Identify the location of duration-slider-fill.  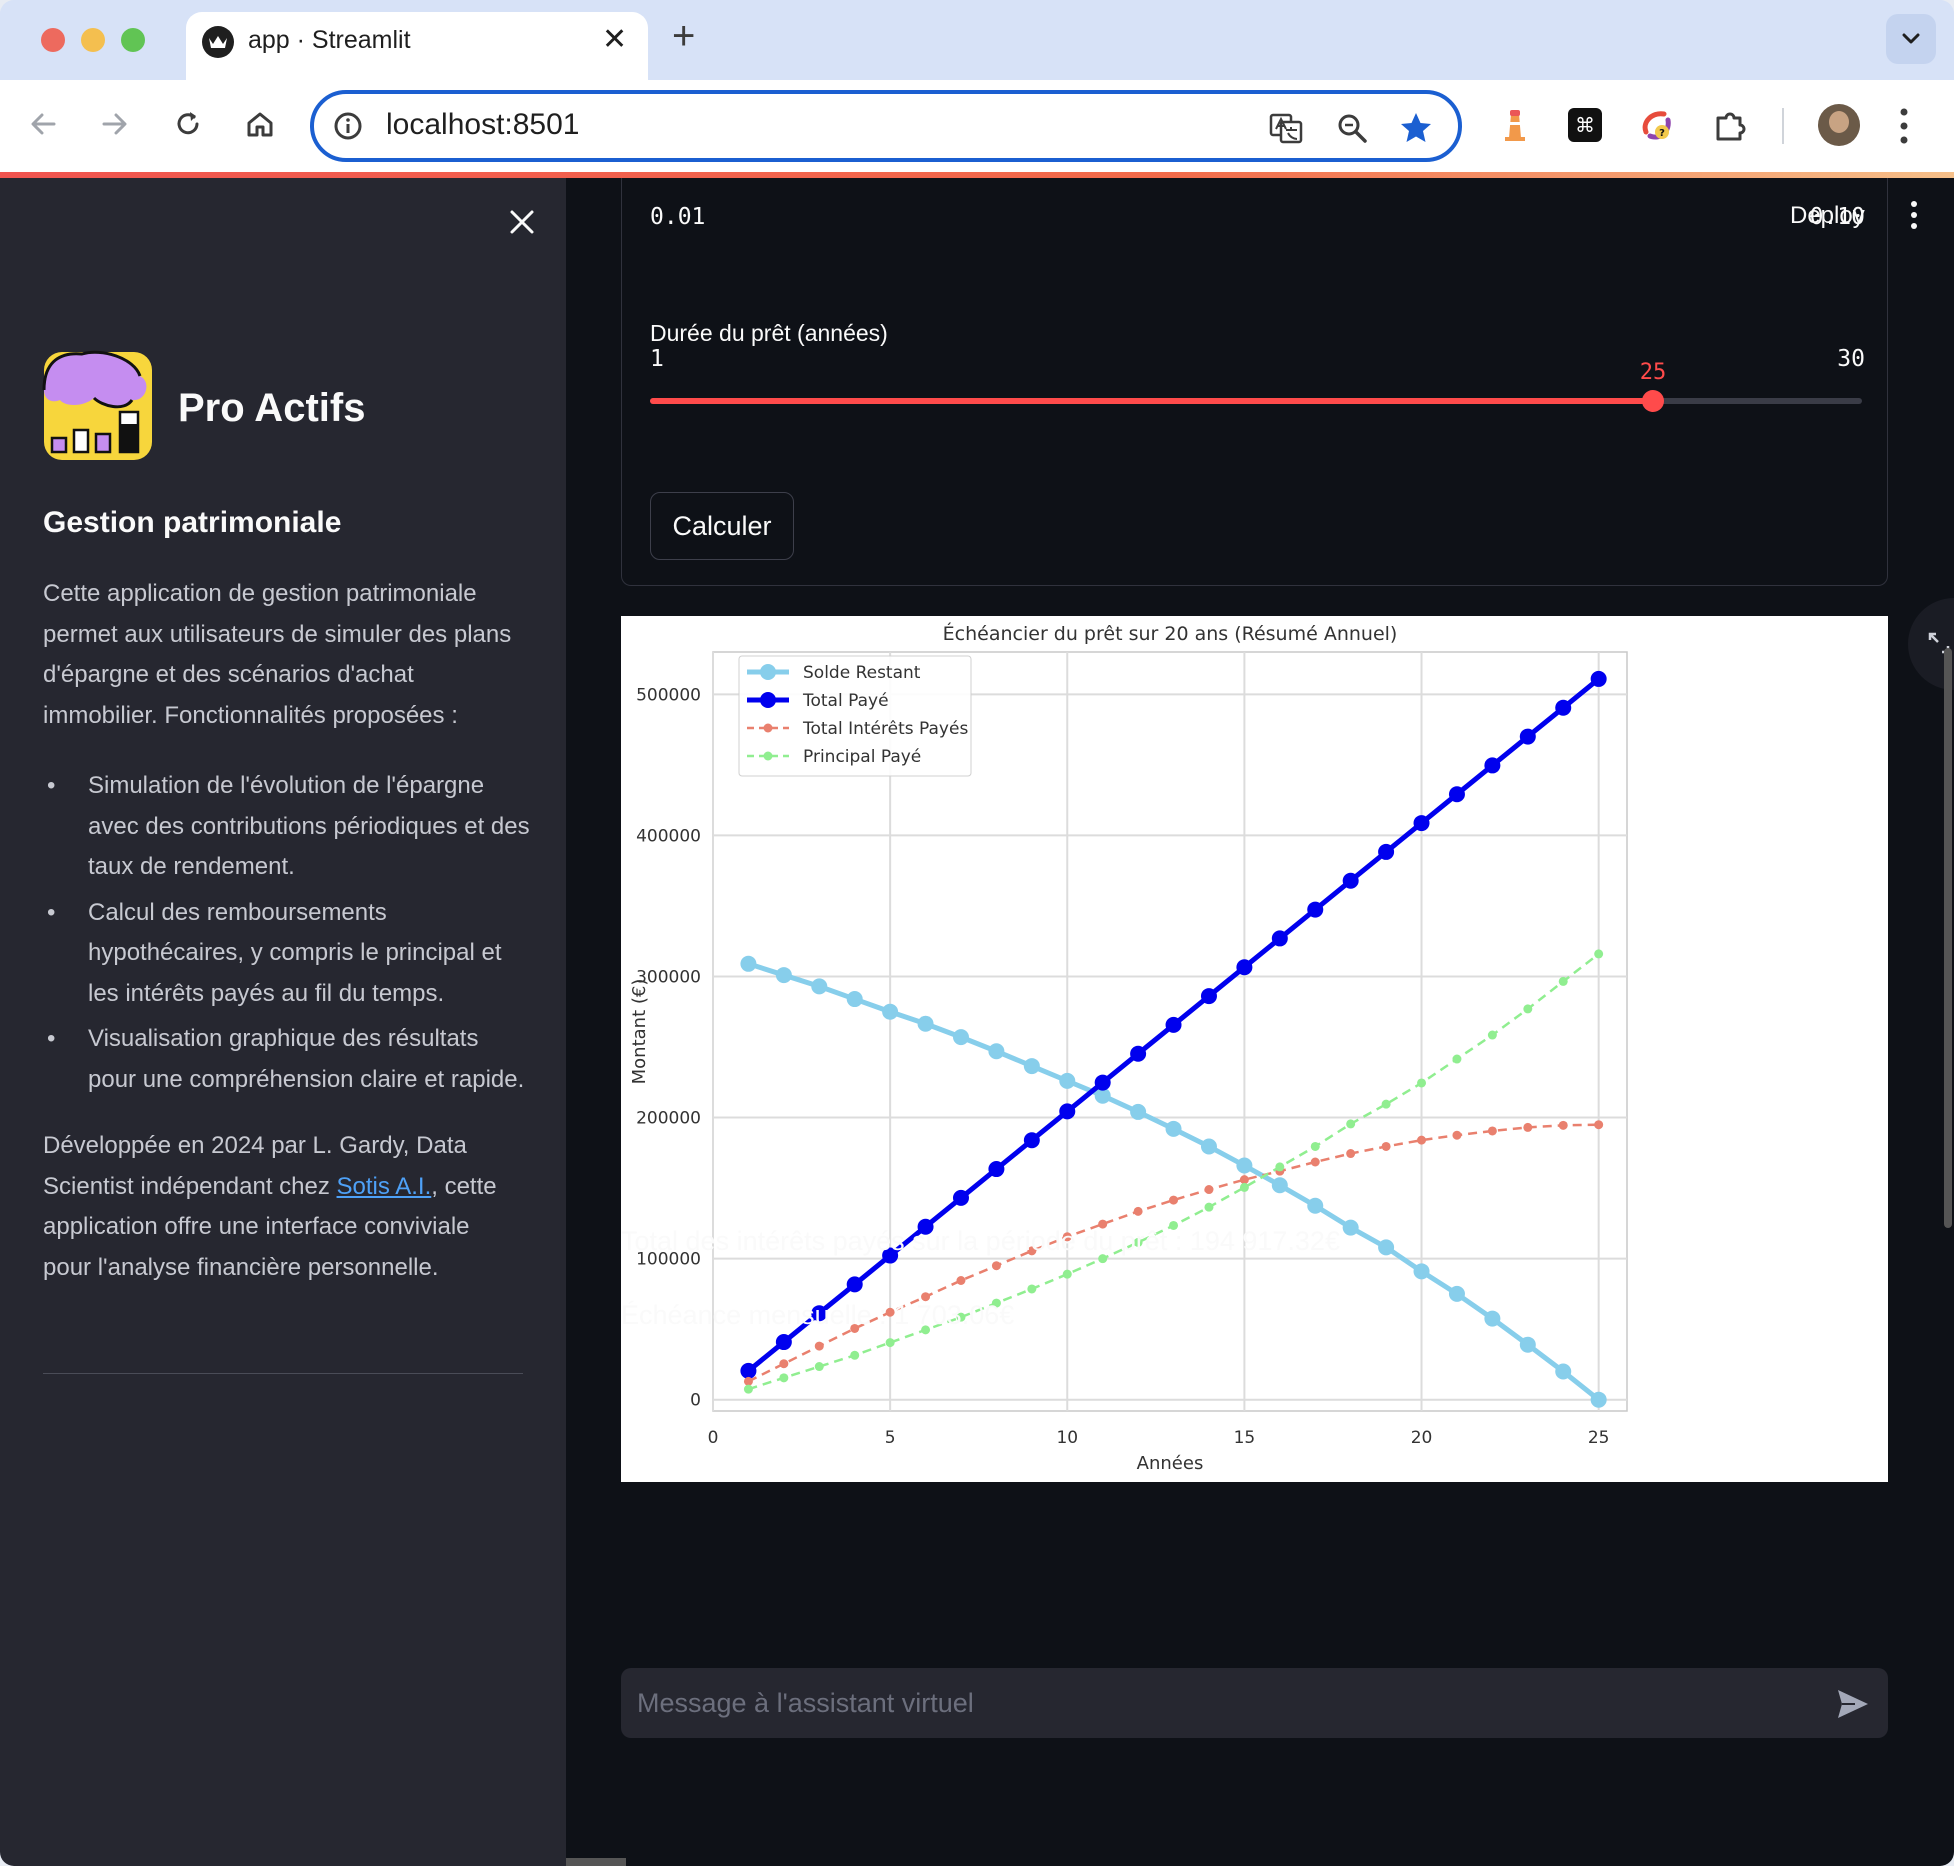
(1152, 401).